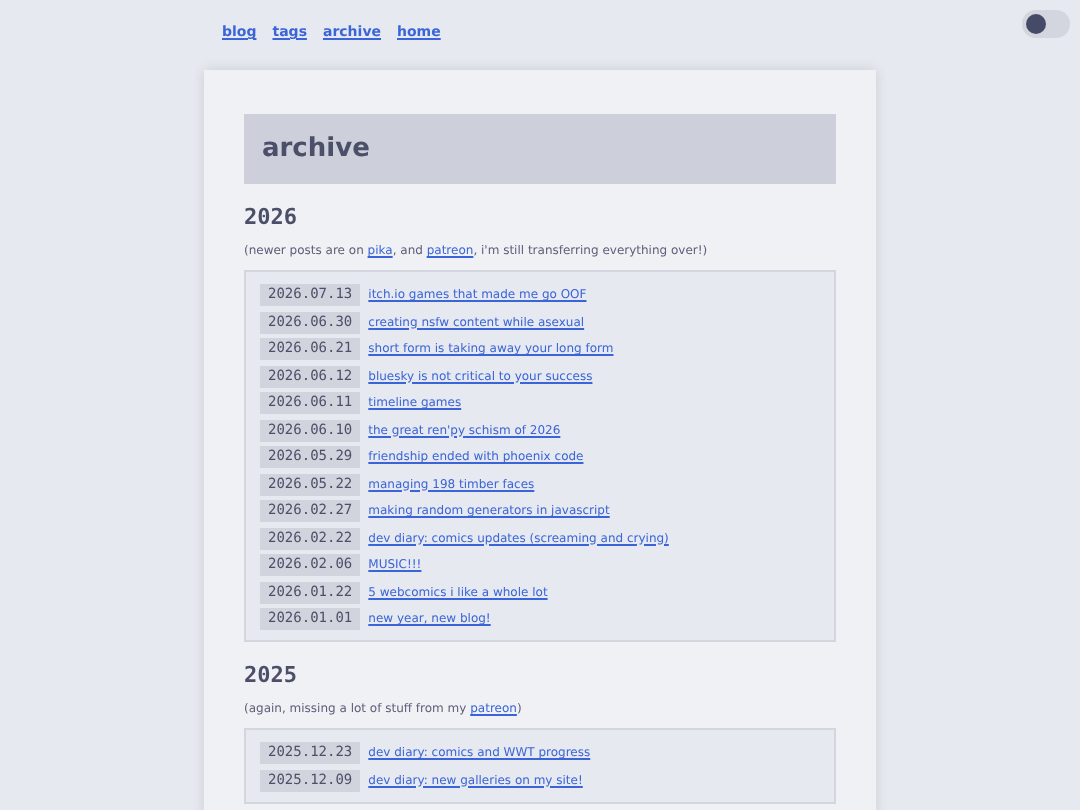  What do you see at coordinates (540, 149) in the screenshot?
I see `page-title: archive` at bounding box center [540, 149].